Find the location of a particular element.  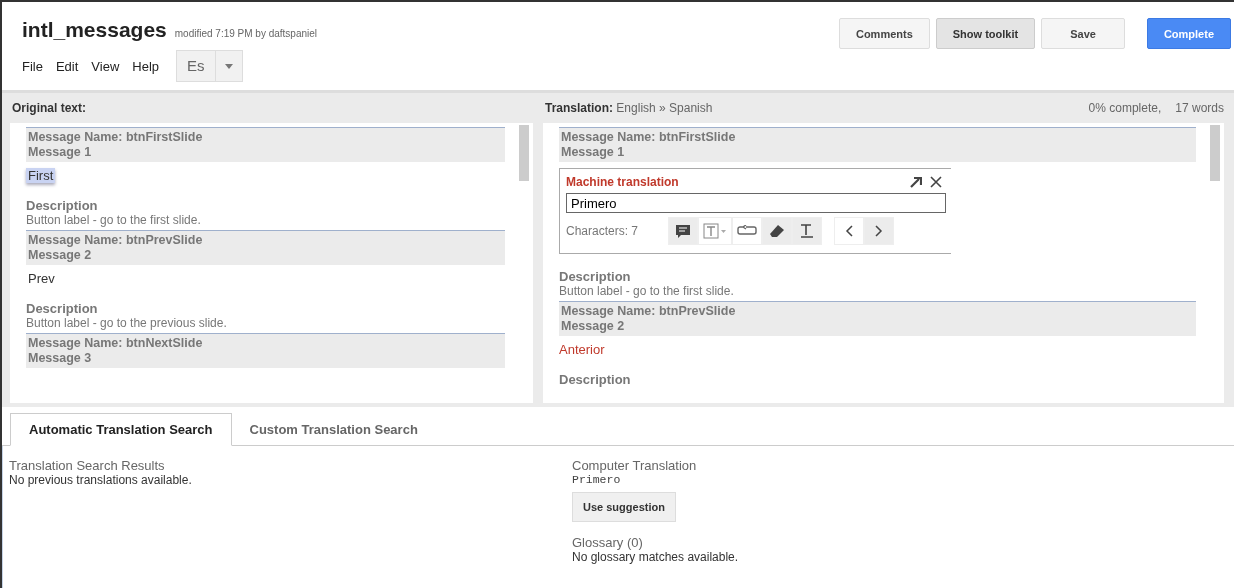

close-icon is located at coordinates (936, 182).